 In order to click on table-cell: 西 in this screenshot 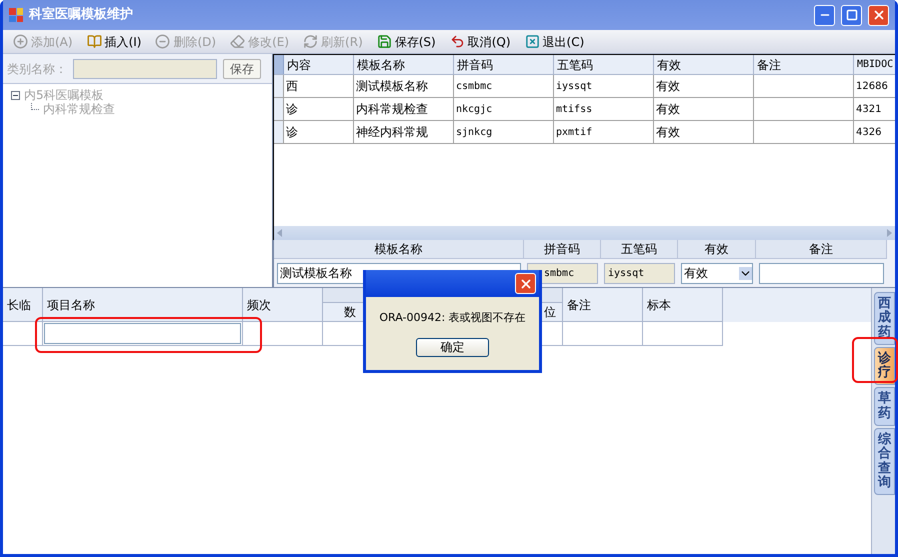, I will do `click(319, 86)`.